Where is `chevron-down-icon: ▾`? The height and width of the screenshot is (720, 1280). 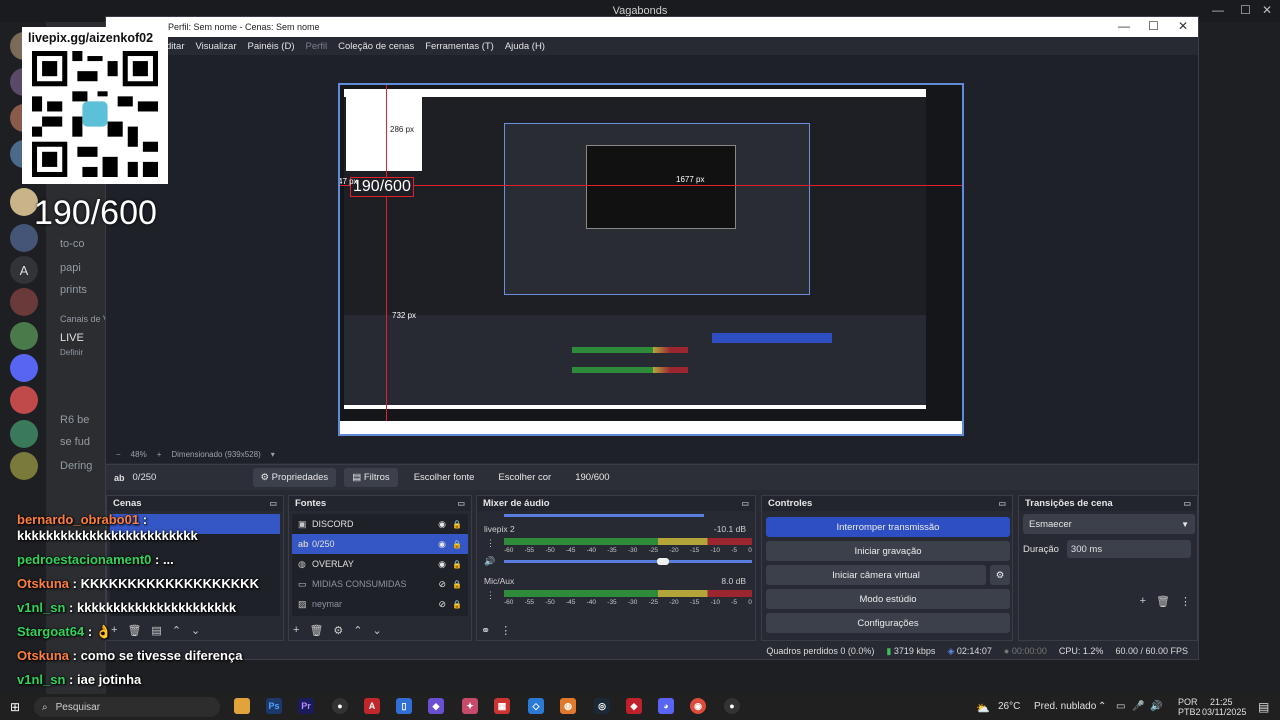 chevron-down-icon: ▾ is located at coordinates (273, 454).